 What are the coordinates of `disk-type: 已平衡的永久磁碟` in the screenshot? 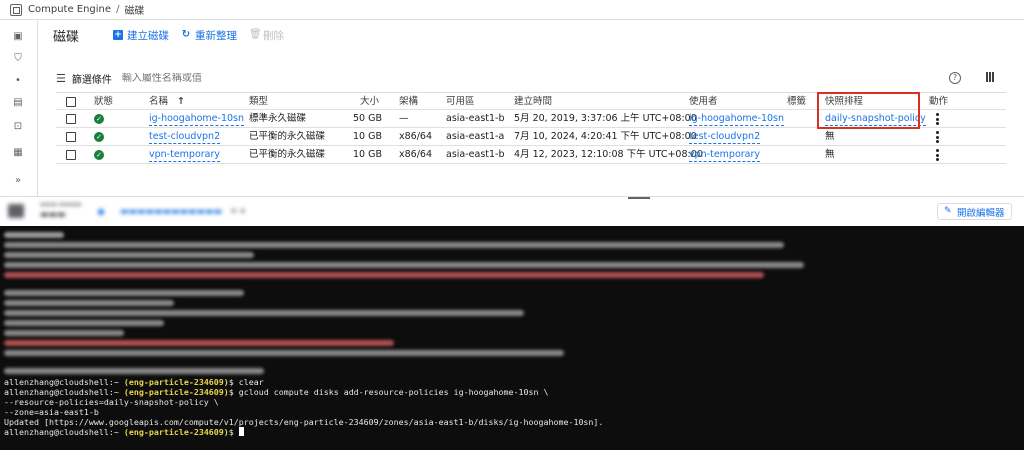 It's located at (287, 136).